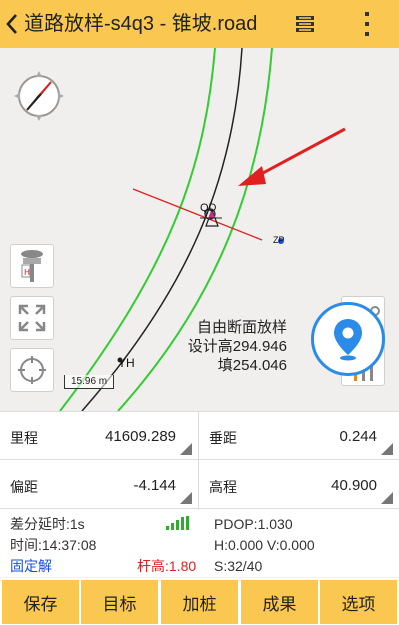 This screenshot has width=399, height=625. What do you see at coordinates (24, 438) in the screenshot?
I see `mileage-label: 里程` at bounding box center [24, 438].